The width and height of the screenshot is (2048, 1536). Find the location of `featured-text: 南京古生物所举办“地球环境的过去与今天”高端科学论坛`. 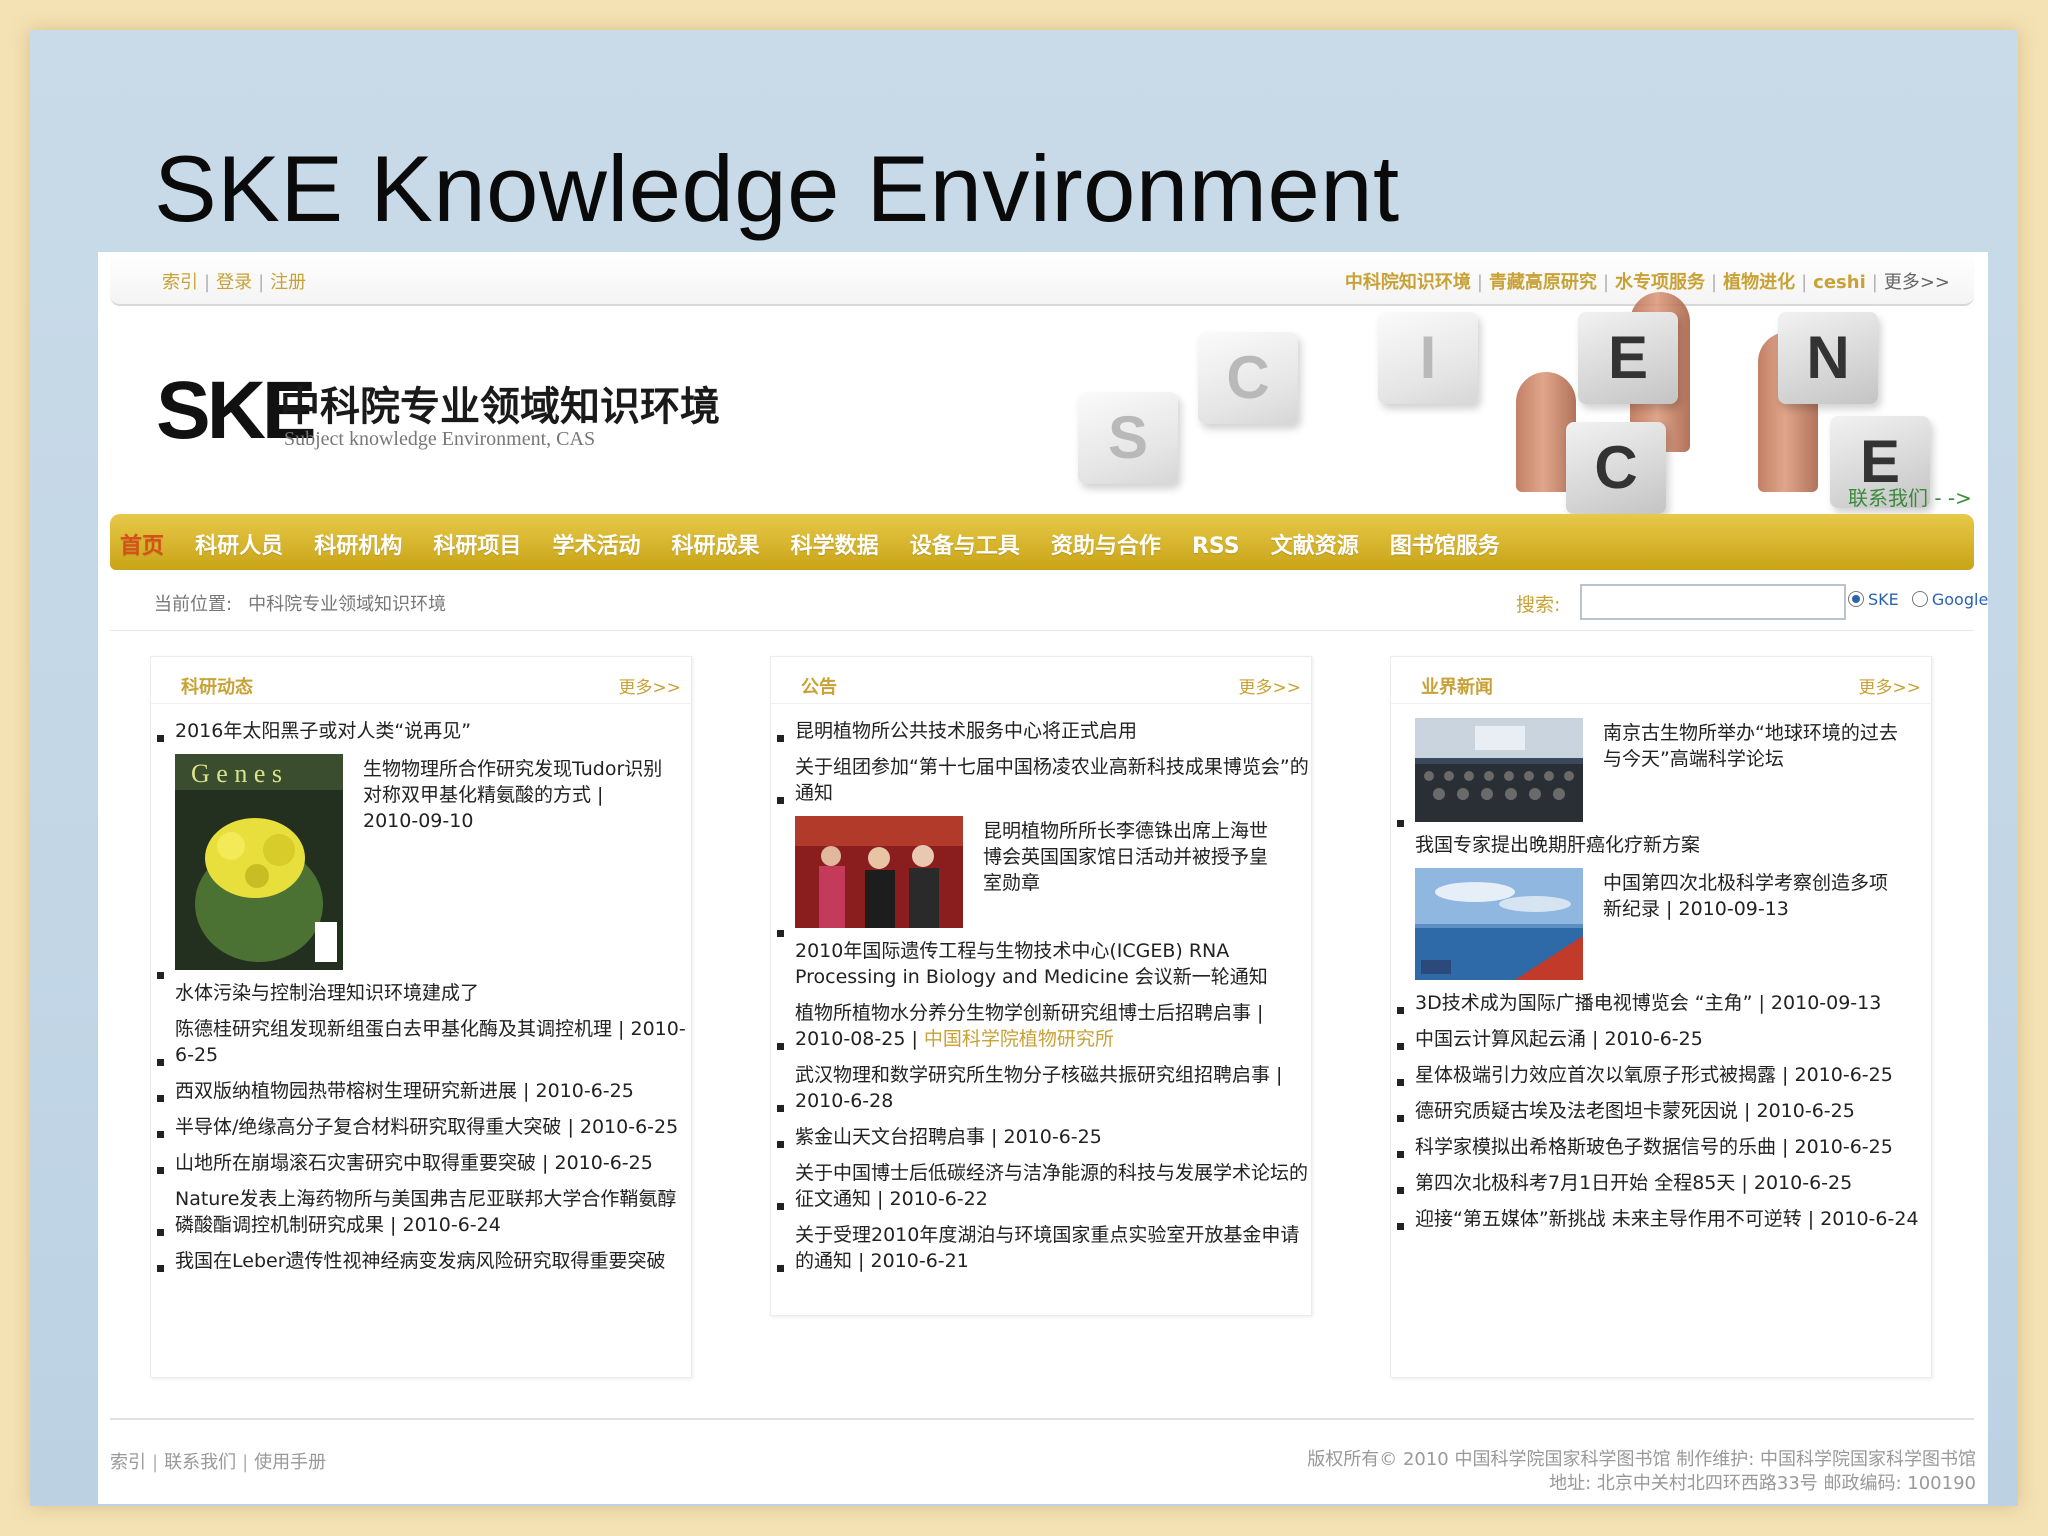

featured-text: 南京古生物所举办“地球环境的过去与今天”高端科学论坛 is located at coordinates (1750, 746).